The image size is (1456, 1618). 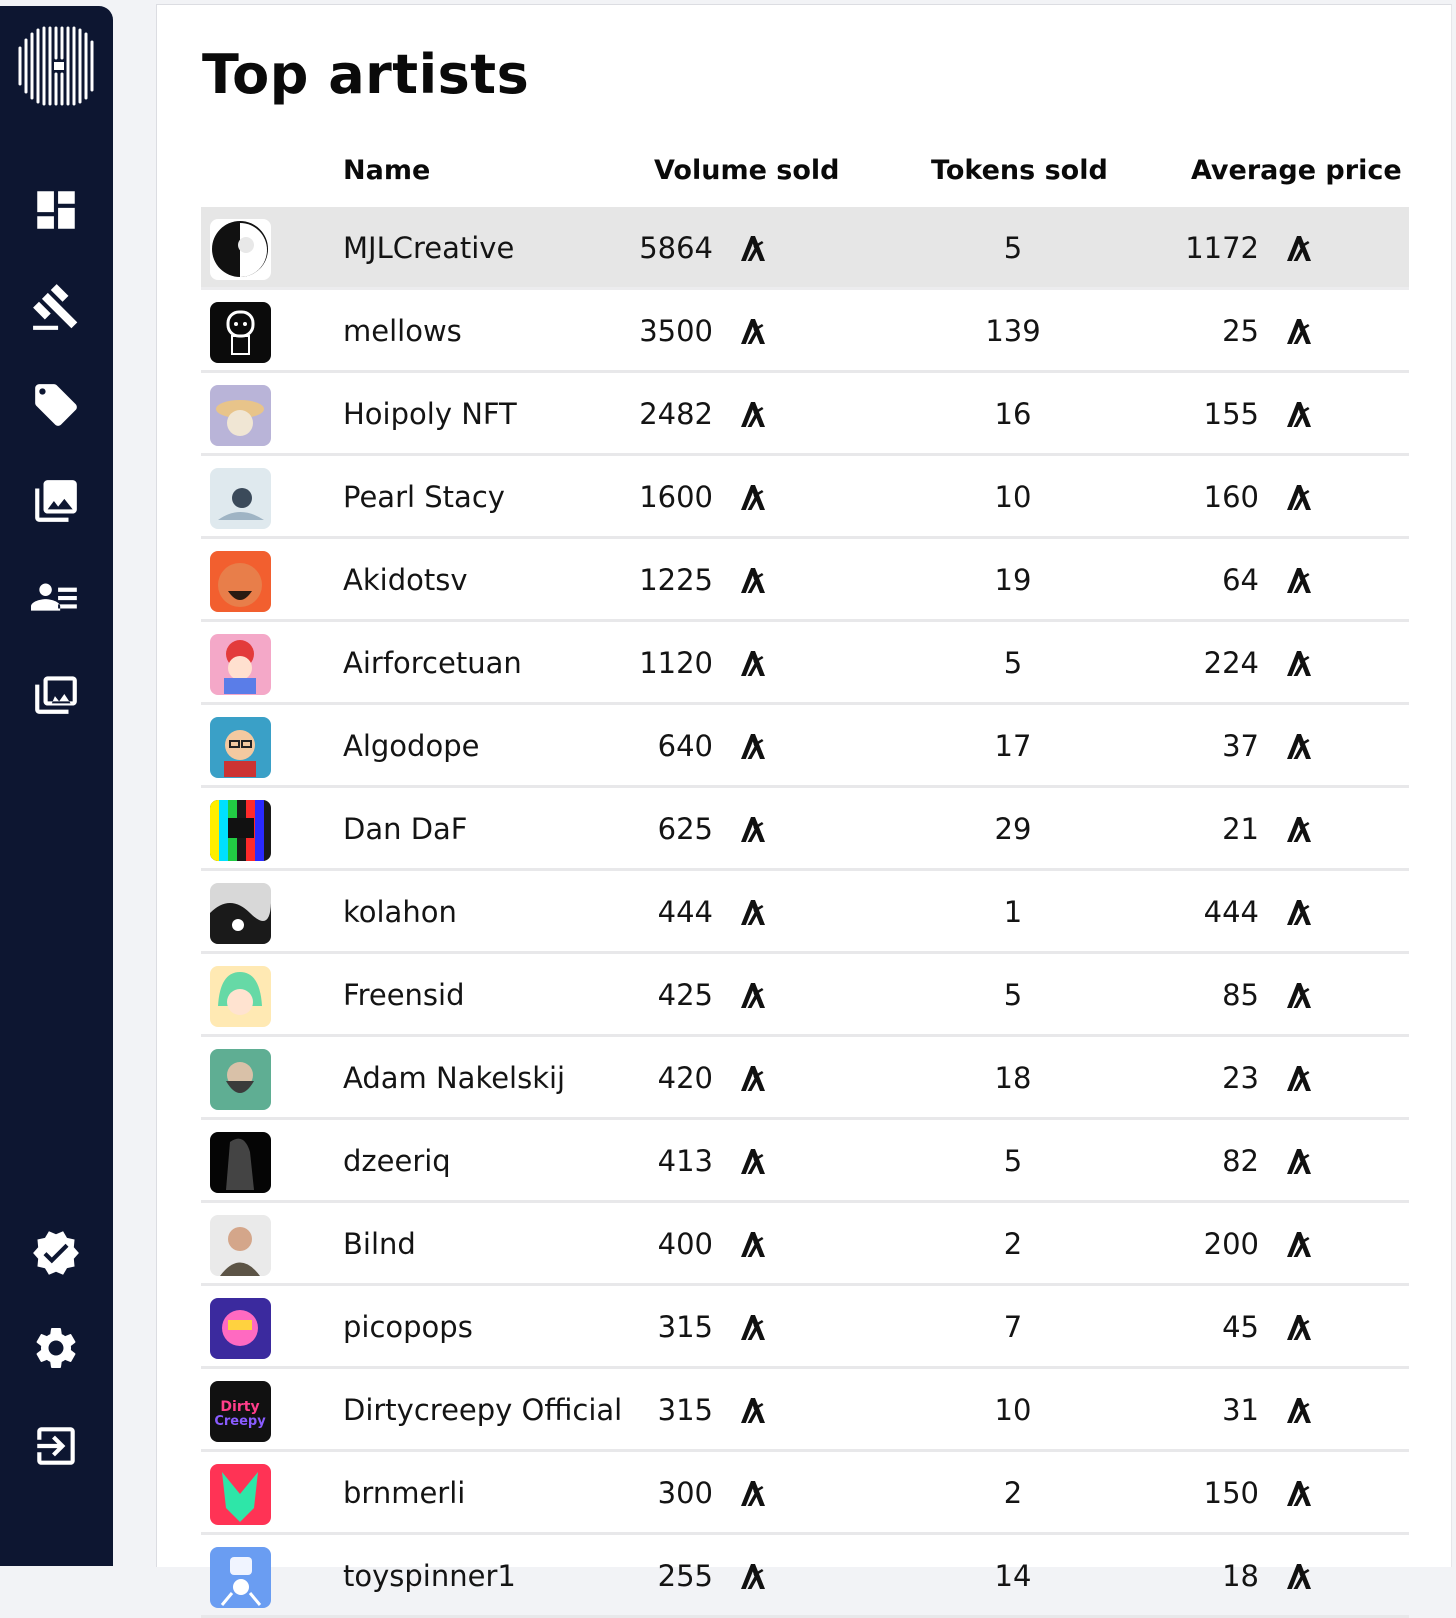 I want to click on table-row: Adam Nakelskij 420 18 23, so click(x=805, y=1078).